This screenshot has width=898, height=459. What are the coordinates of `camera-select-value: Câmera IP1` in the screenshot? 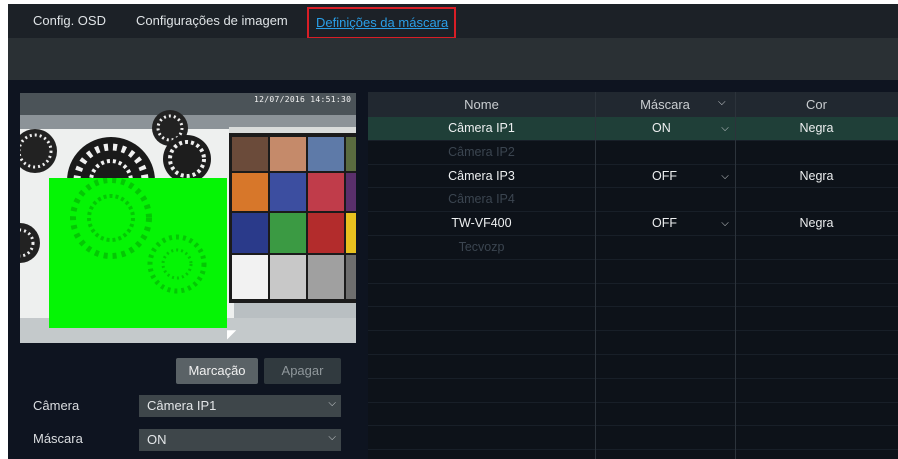 It's located at (182, 405).